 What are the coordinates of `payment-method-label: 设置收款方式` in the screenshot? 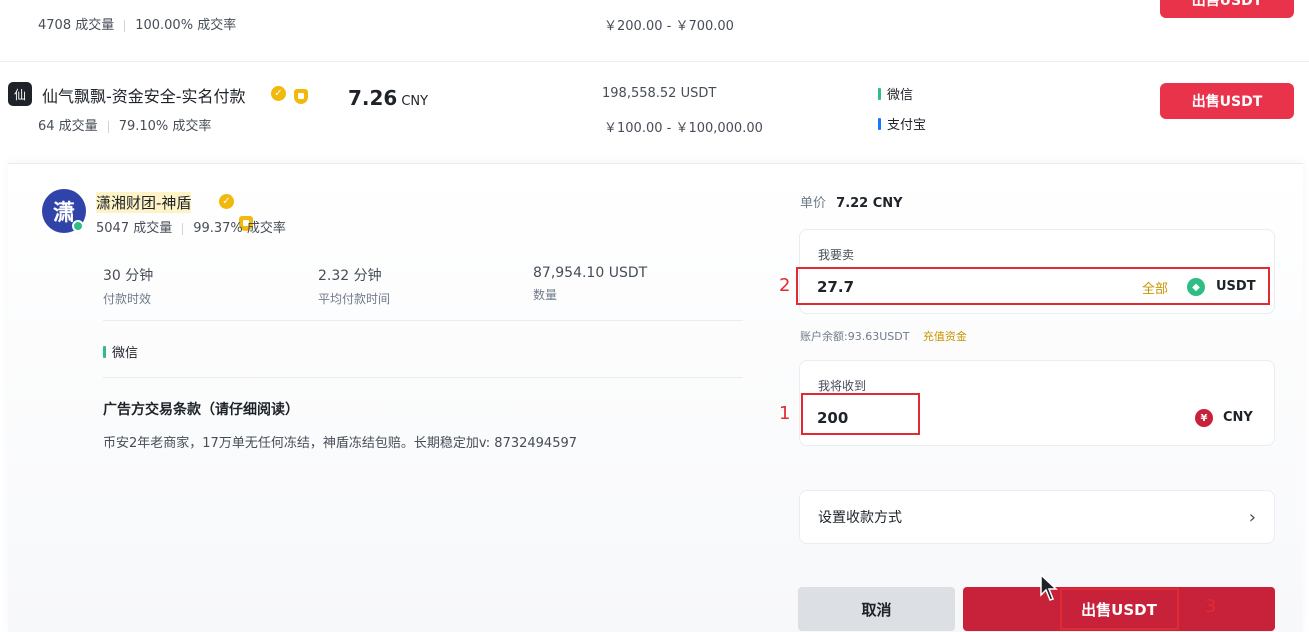 It's located at (860, 518).